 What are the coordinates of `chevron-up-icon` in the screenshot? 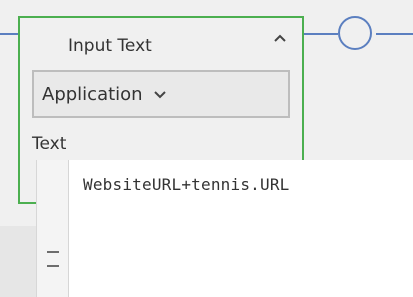 It's located at (280, 38).